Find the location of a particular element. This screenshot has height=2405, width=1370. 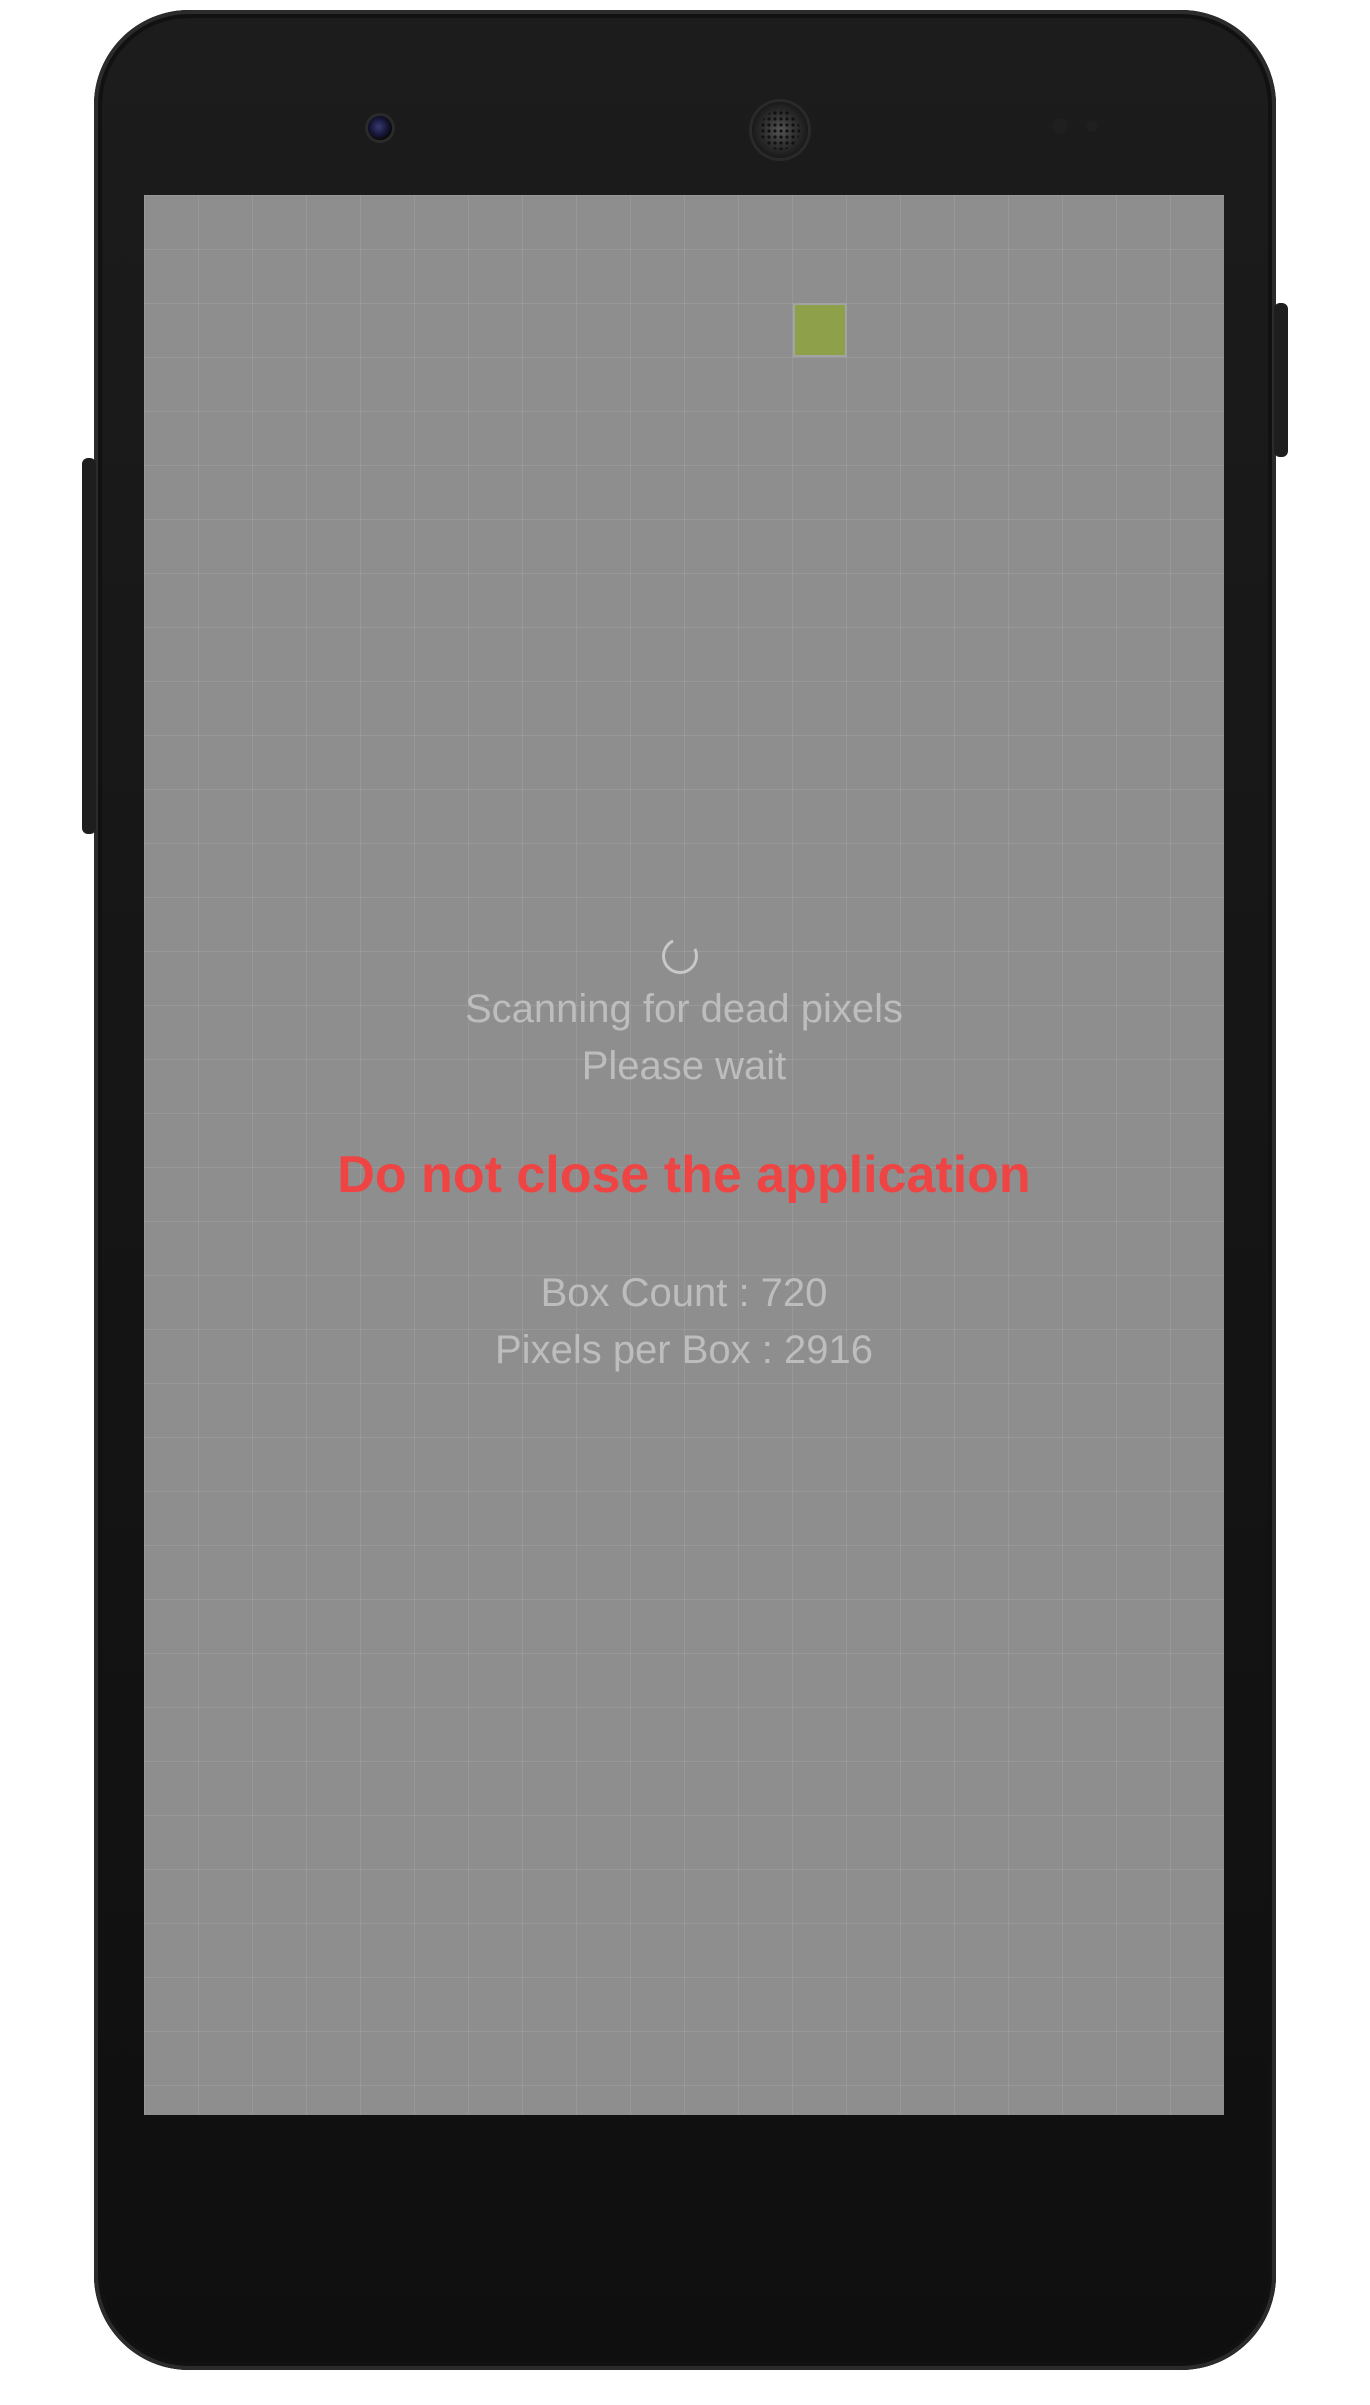

volume-button is located at coordinates (89, 646).